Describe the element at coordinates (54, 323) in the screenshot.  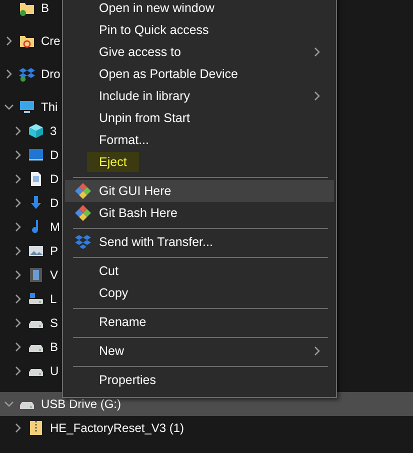
I see `item-label: S` at that location.